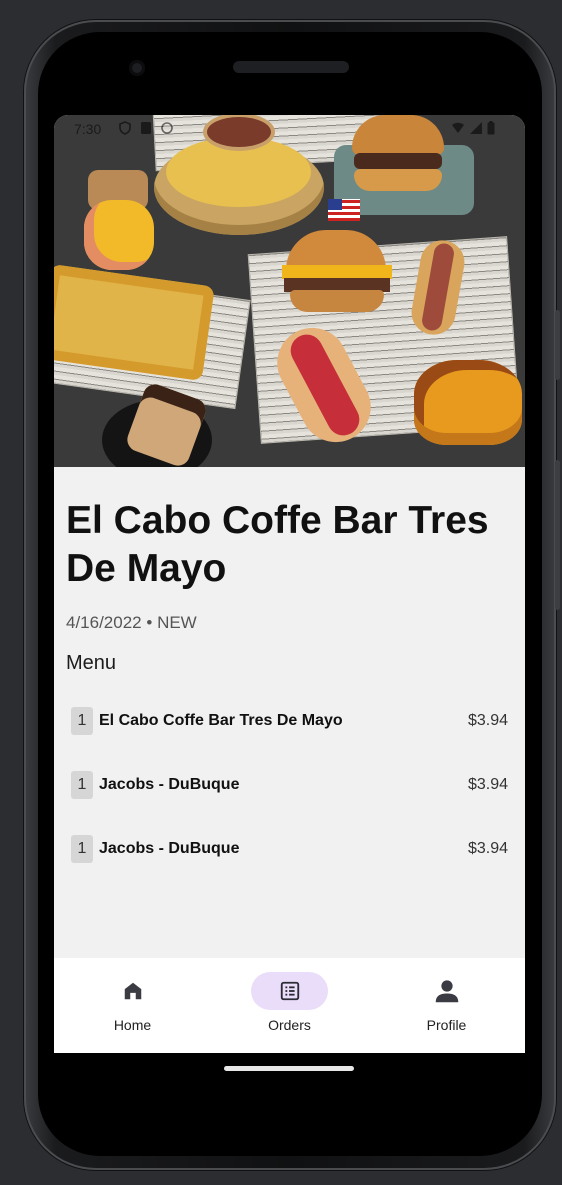 The height and width of the screenshot is (1185, 562). I want to click on orders-list-icon, so click(289, 991).